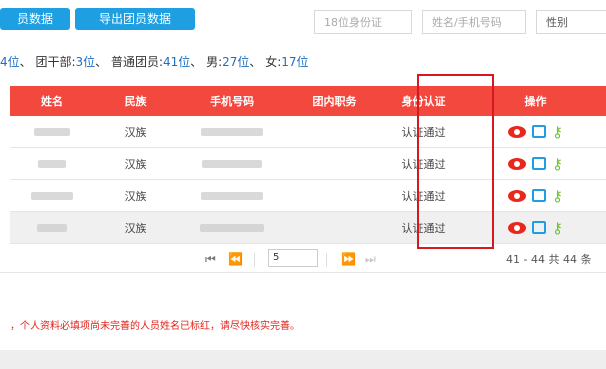 Image resolution: width=606 pixels, height=369 pixels. Describe the element at coordinates (135, 101) in the screenshot. I see `header-ethnicity: 民族` at that location.